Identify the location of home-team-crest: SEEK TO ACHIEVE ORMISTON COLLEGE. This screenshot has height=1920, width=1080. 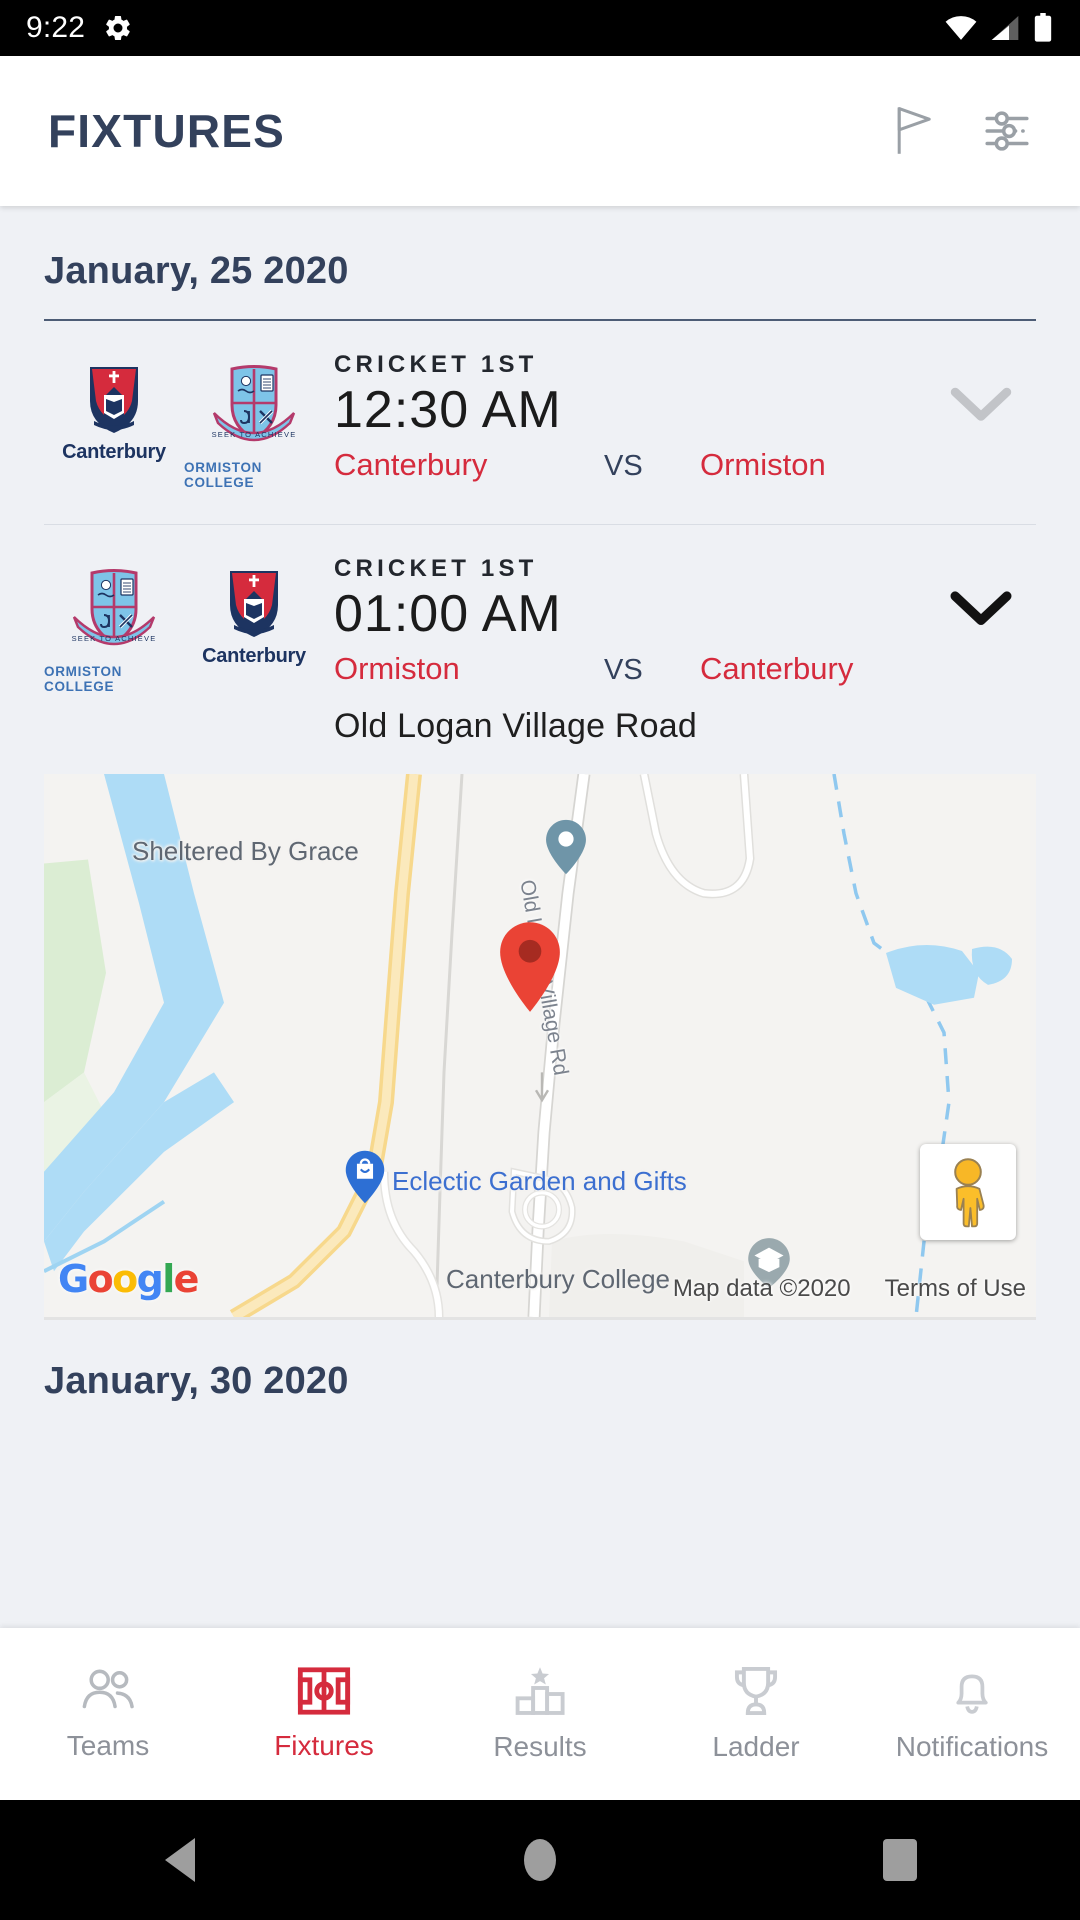
(114, 629).